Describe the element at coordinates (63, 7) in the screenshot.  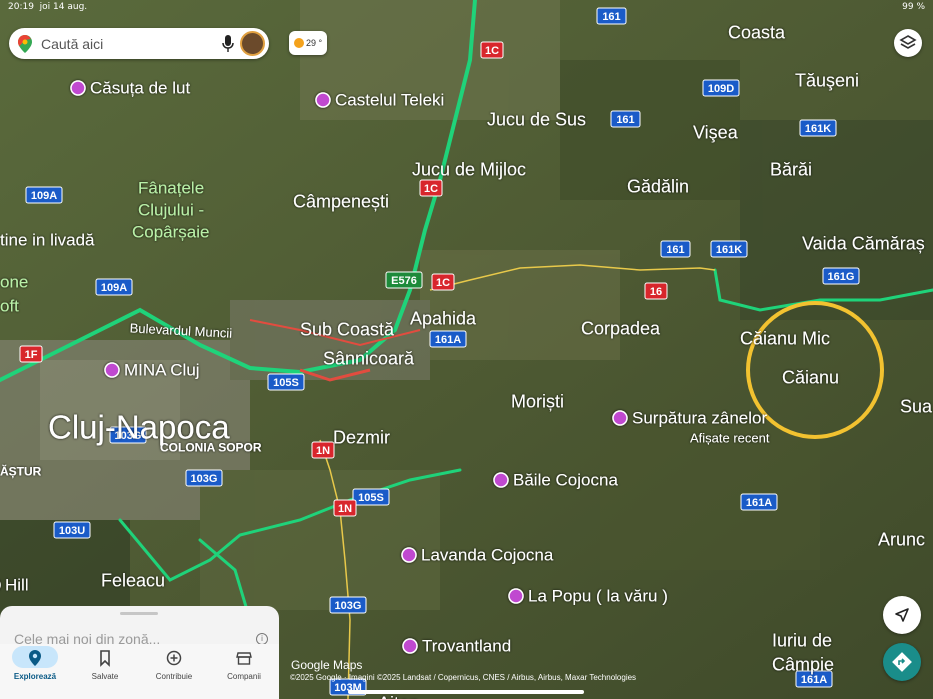
I see `status-date: joi 14 aug.` at that location.